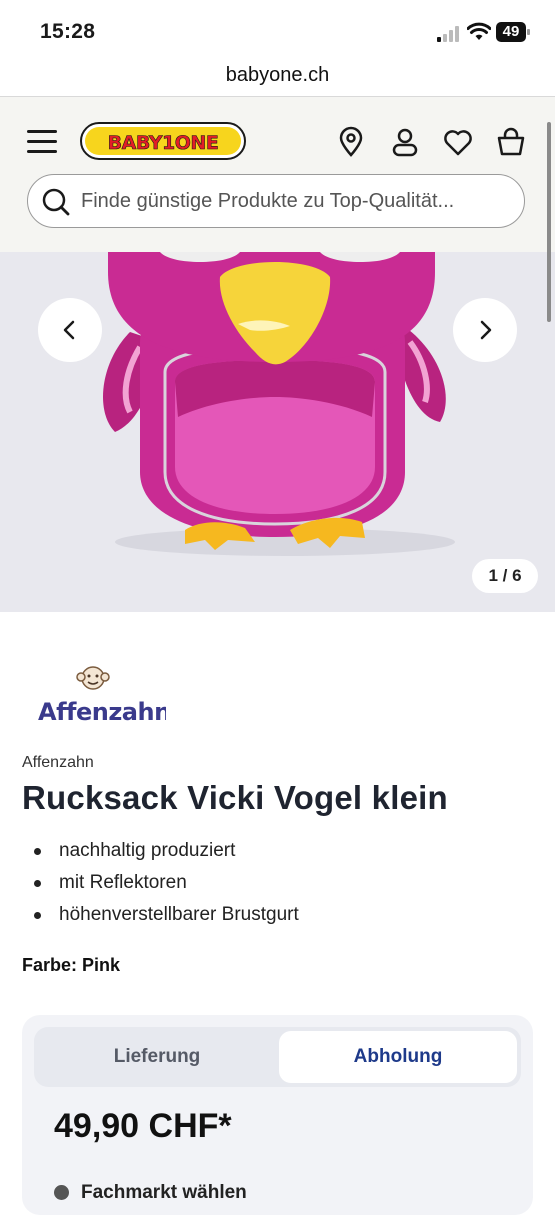 This screenshot has height=1215, width=555. Describe the element at coordinates (61, 1192) in the screenshot. I see `store-status-dot` at that location.